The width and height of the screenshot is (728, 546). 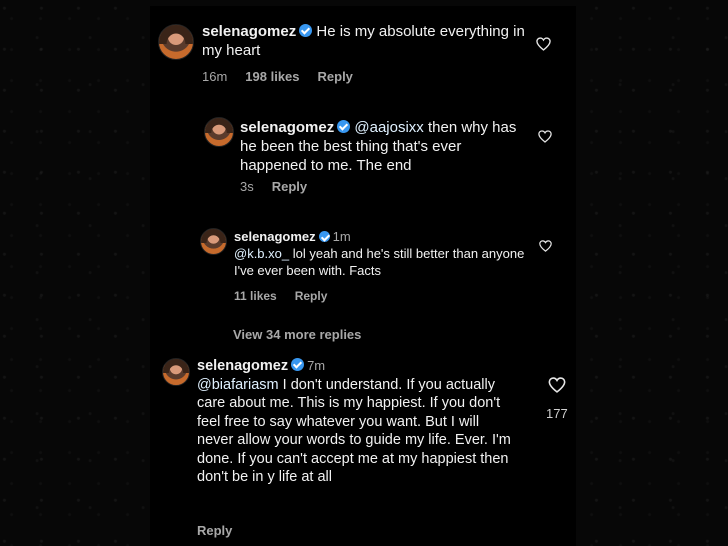 I want to click on mention-link: @k.b.xo_, so click(x=261, y=253).